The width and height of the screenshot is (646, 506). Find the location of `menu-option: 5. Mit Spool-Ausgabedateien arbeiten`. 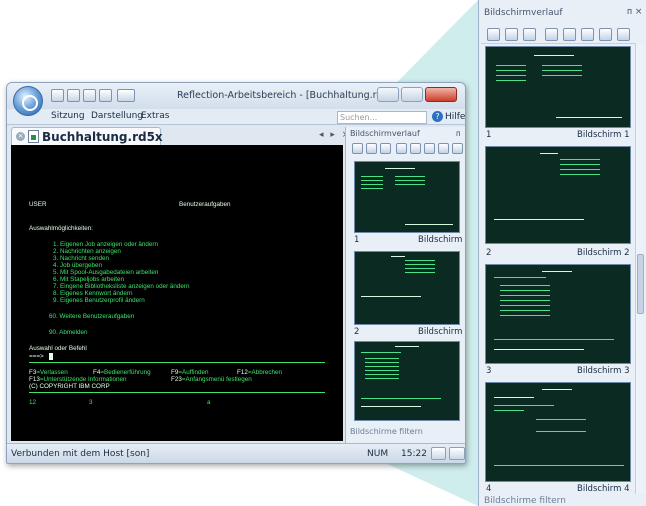

menu-option: 5. Mit Spool-Ausgabedateien arbeiten is located at coordinates (105, 272).